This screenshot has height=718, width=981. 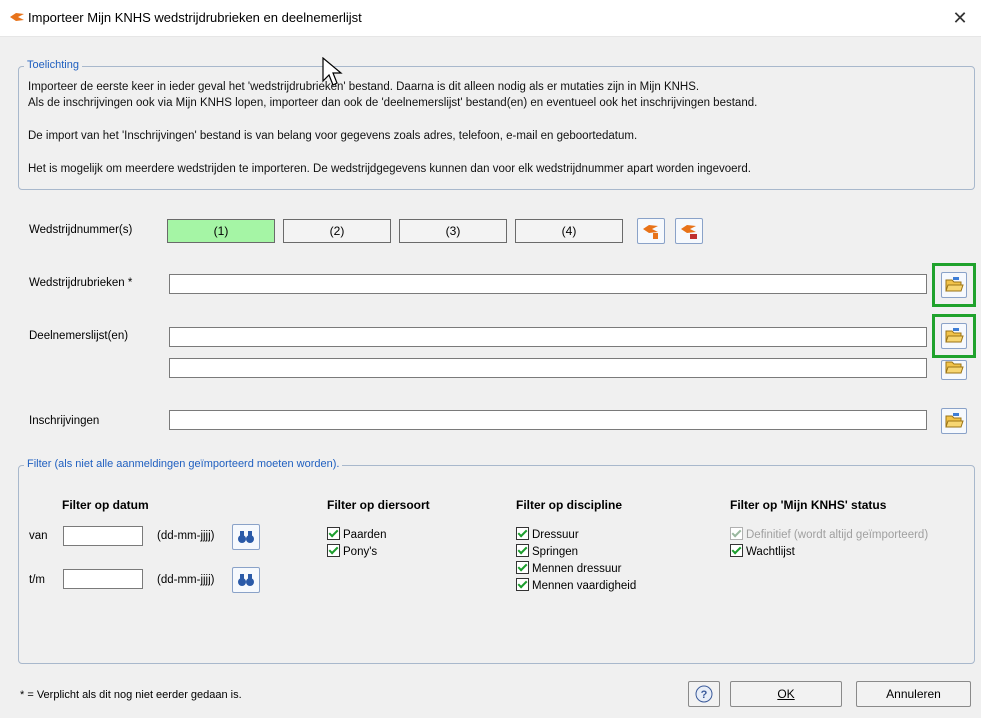 I want to click on inschrijvingen-path-field, so click(x=548, y=420).